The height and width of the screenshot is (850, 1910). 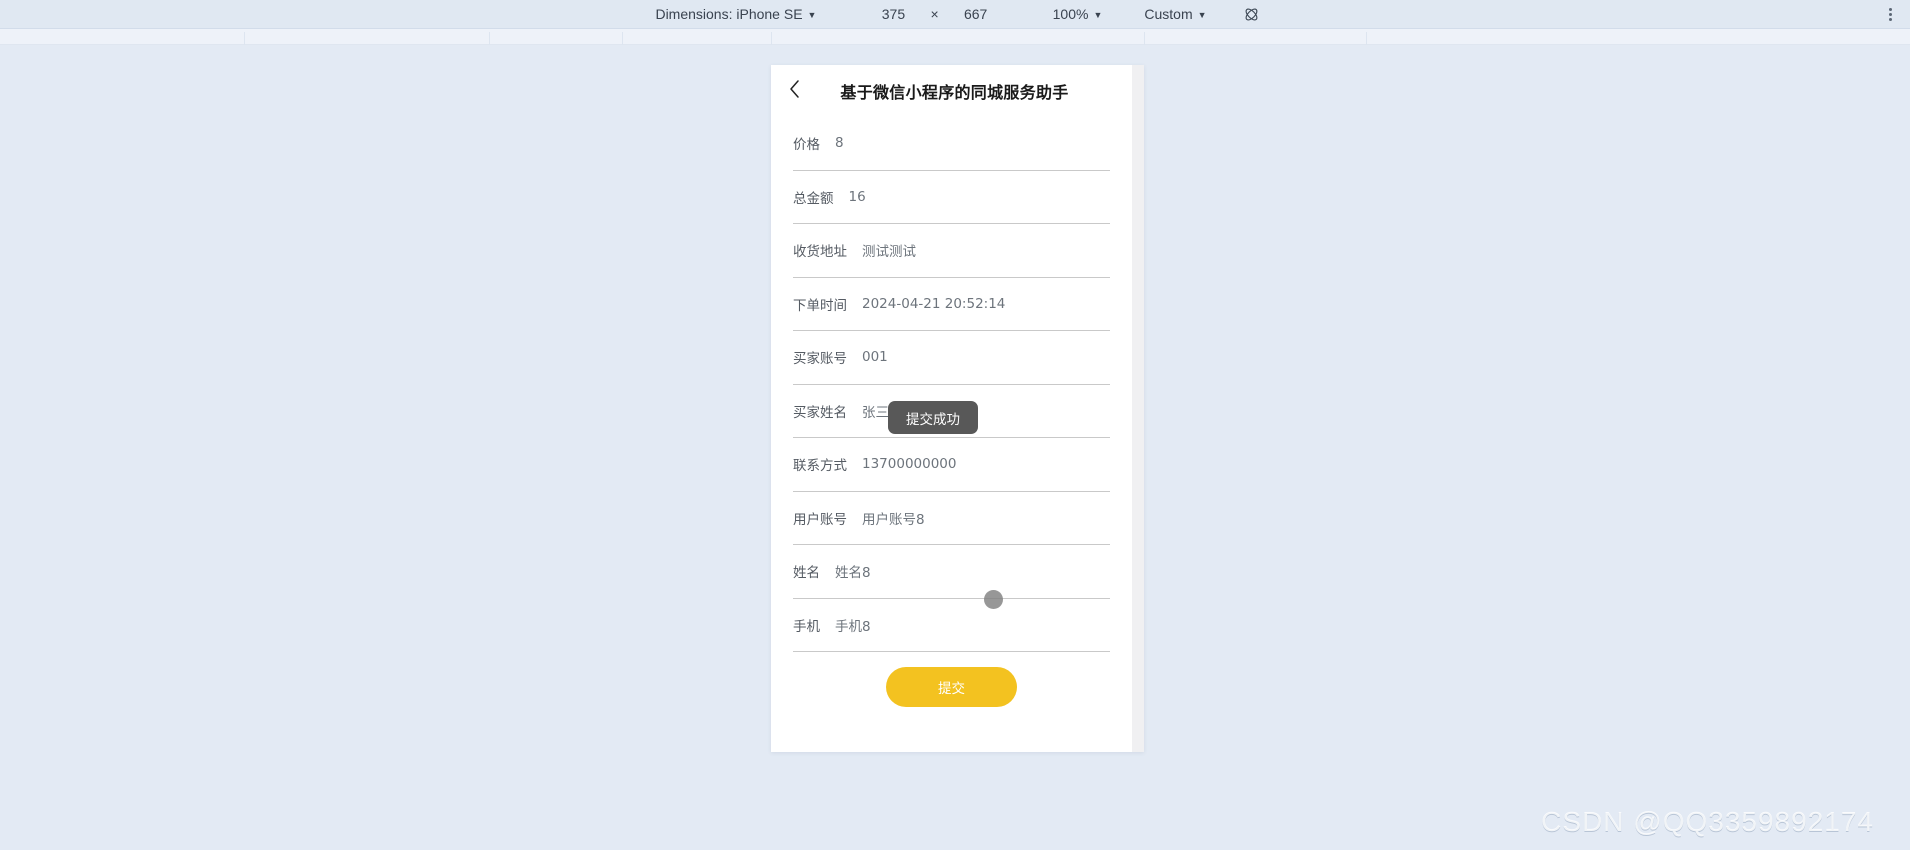 What do you see at coordinates (806, 573) in the screenshot?
I see `row-label: 姓名` at bounding box center [806, 573].